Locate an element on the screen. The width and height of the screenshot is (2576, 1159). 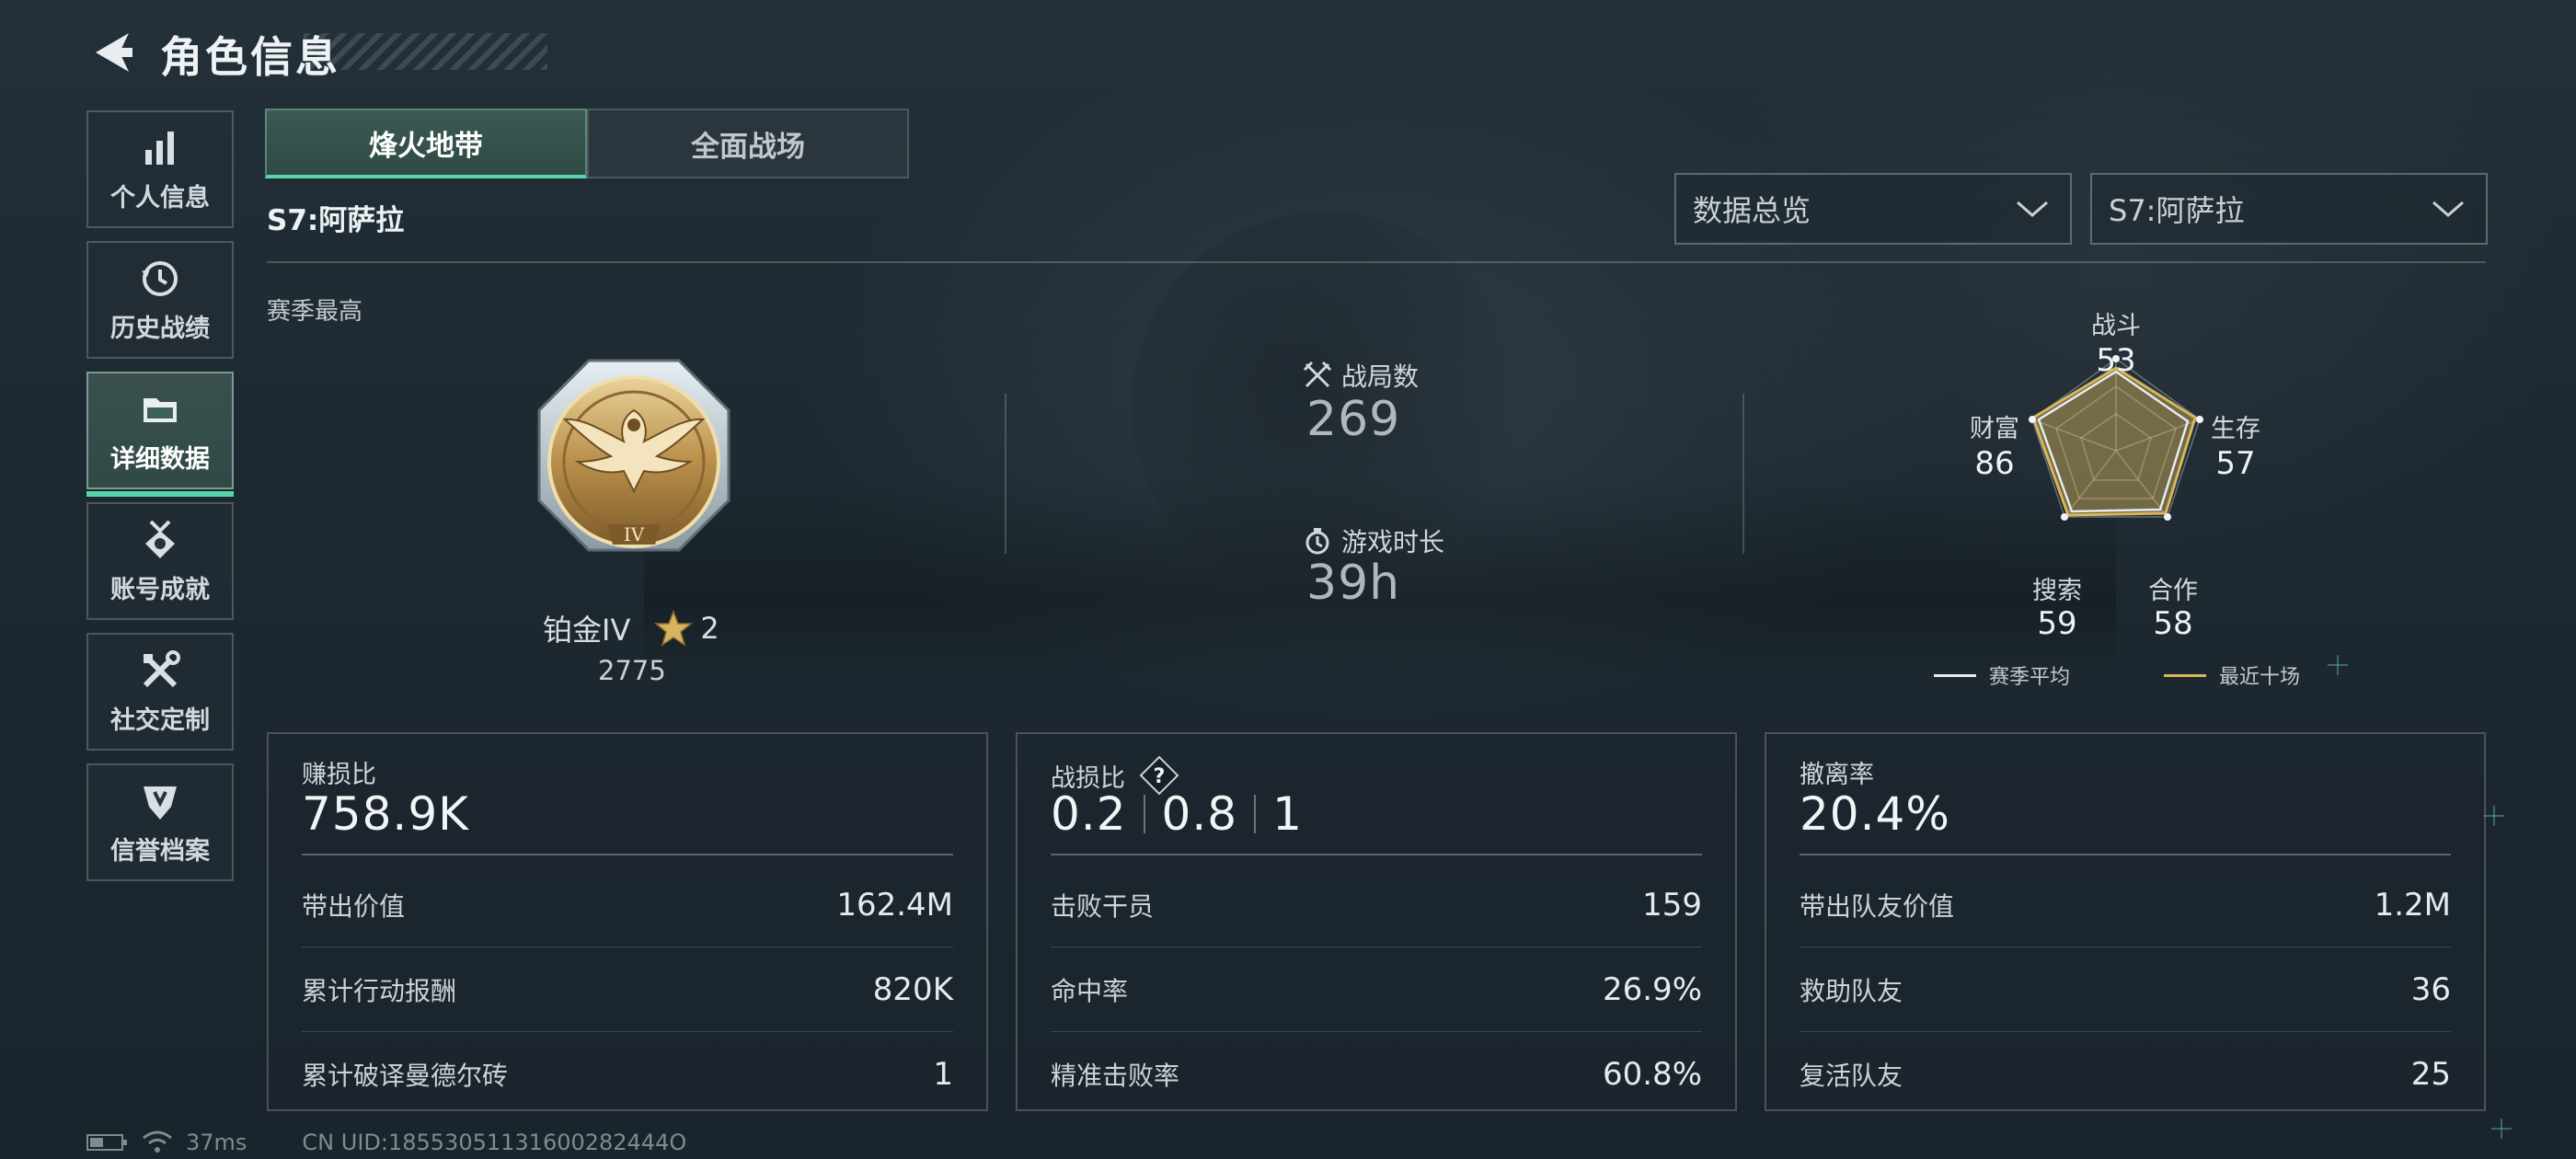
radar-axis-label: 财富 is located at coordinates (1994, 429).